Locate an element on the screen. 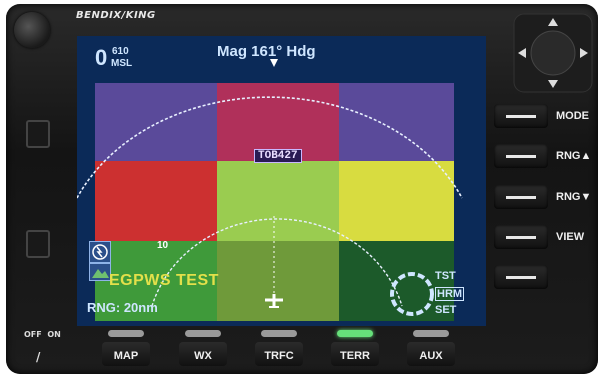 The height and width of the screenshot is (378, 603). label-range-up: RNG▲ is located at coordinates (574, 156).